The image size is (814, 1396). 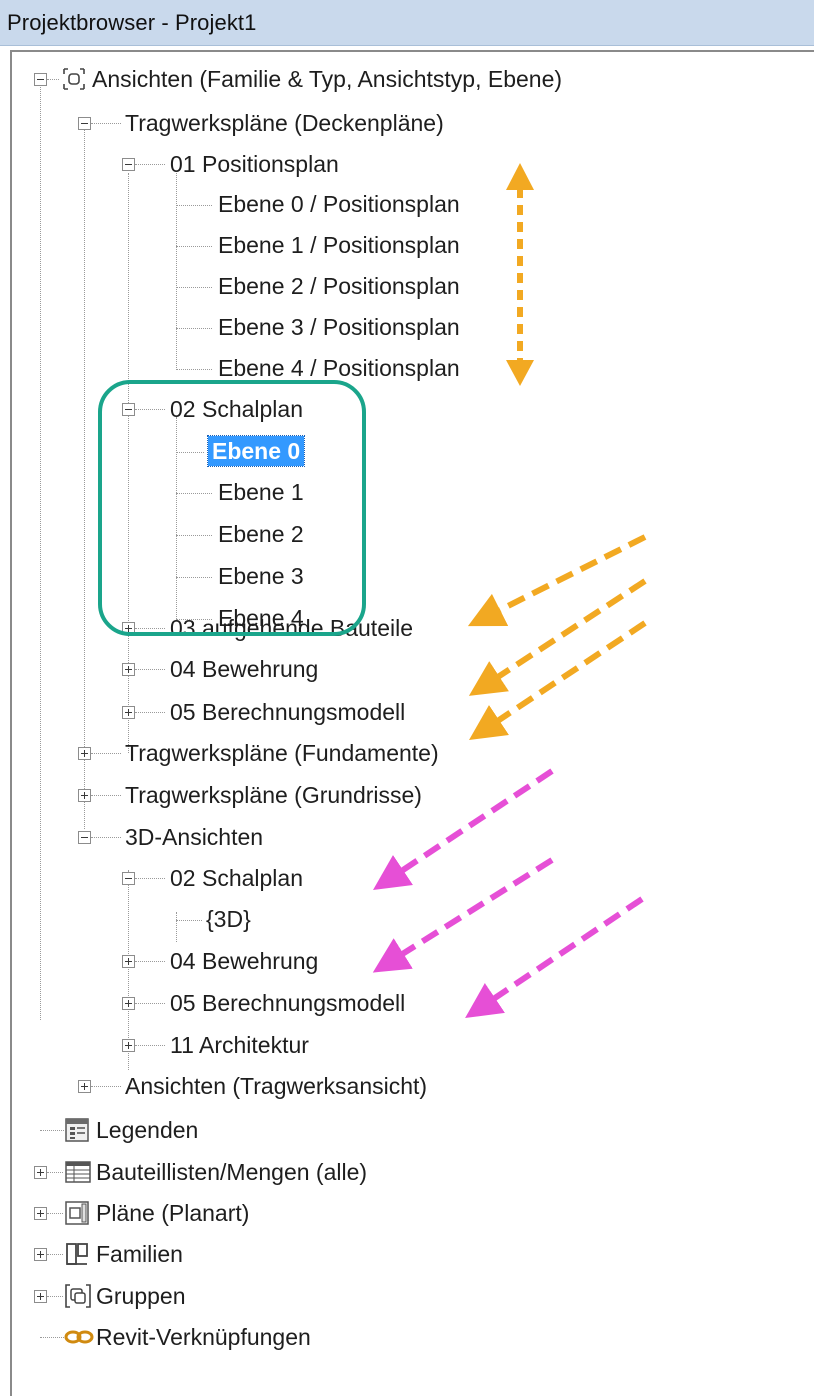 What do you see at coordinates (282, 753) in the screenshot?
I see `node-label: Tragwerkspläne (Fundamente)` at bounding box center [282, 753].